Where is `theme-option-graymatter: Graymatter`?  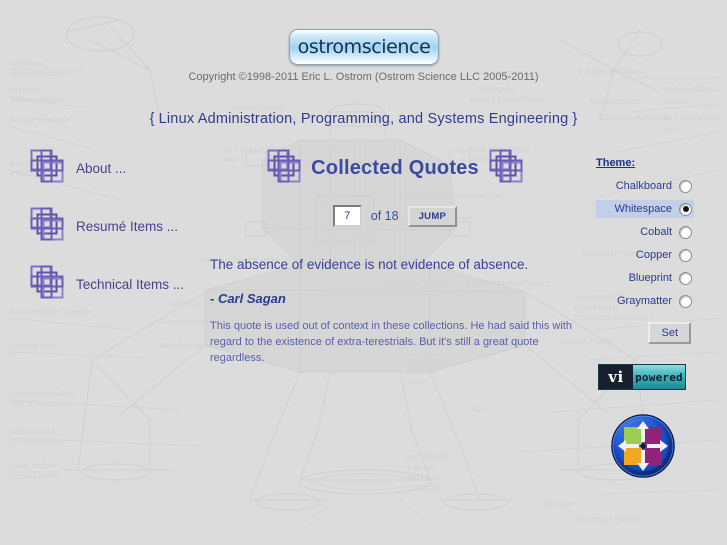 theme-option-graymatter: Graymatter is located at coordinates (645, 301).